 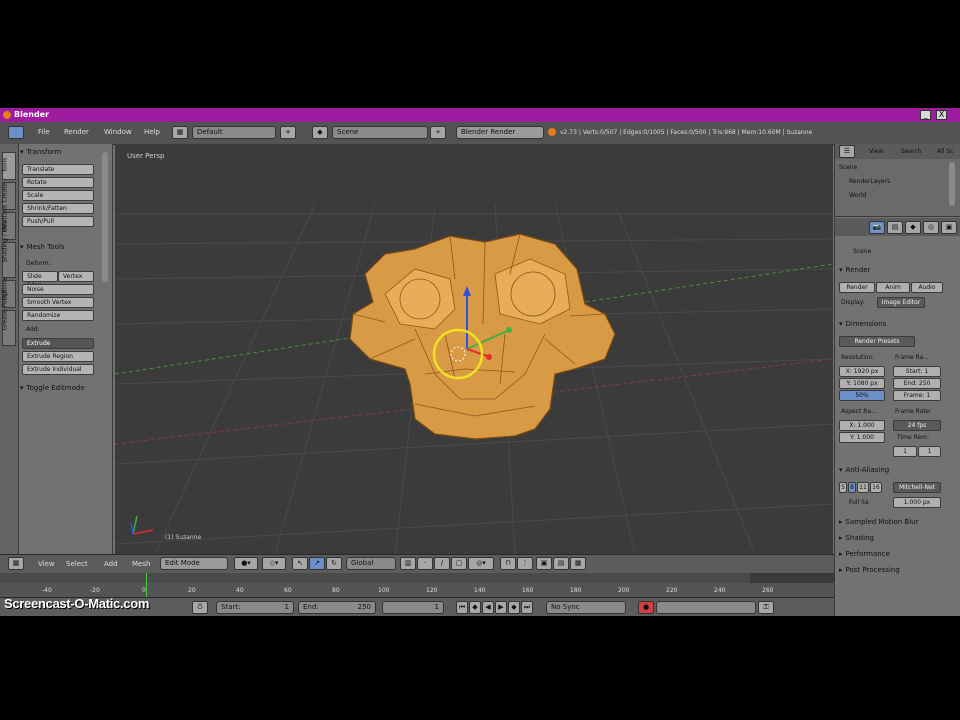 What do you see at coordinates (438, 132) in the screenshot?
I see `add-scene-button: +` at bounding box center [438, 132].